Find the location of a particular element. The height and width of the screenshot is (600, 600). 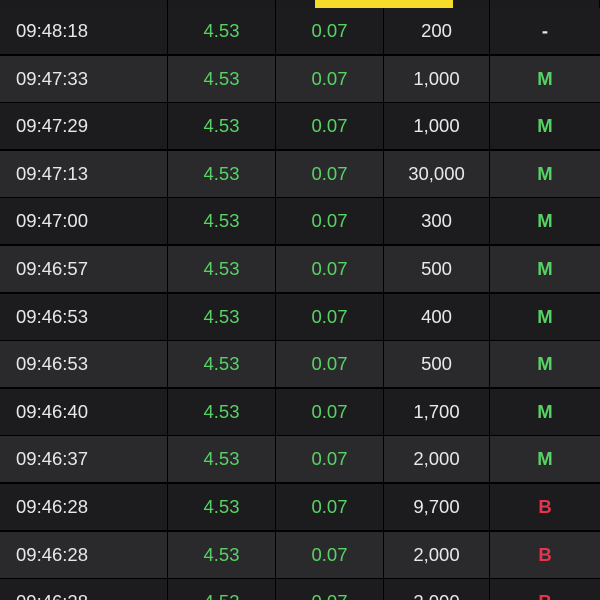

trade-time: 09:48:18 is located at coordinates (84, 31).